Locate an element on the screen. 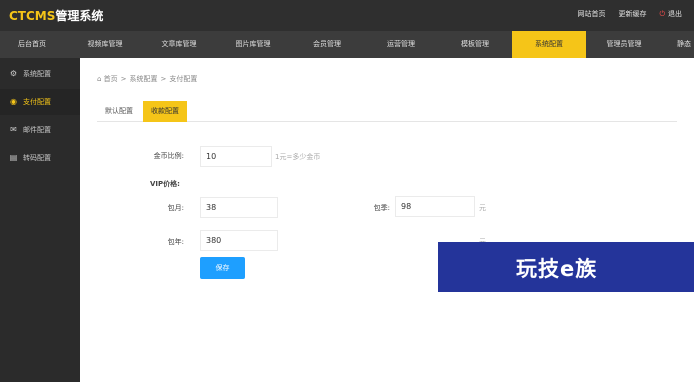 This screenshot has height=382, width=694. mail-icon: ✉ is located at coordinates (13, 129).